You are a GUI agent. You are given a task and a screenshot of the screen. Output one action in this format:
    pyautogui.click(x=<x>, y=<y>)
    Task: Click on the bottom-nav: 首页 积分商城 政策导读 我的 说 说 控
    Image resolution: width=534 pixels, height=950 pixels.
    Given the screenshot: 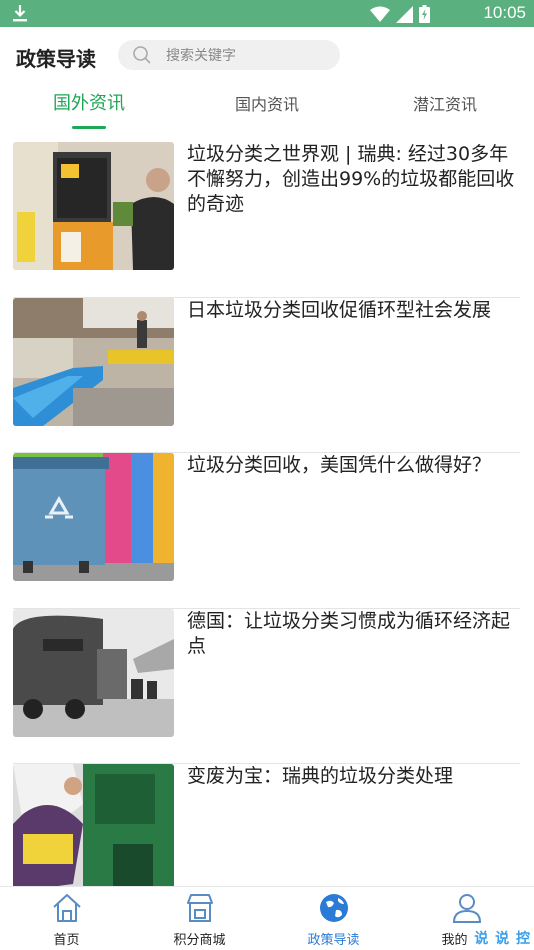 What is the action you would take?
    pyautogui.click(x=267, y=918)
    